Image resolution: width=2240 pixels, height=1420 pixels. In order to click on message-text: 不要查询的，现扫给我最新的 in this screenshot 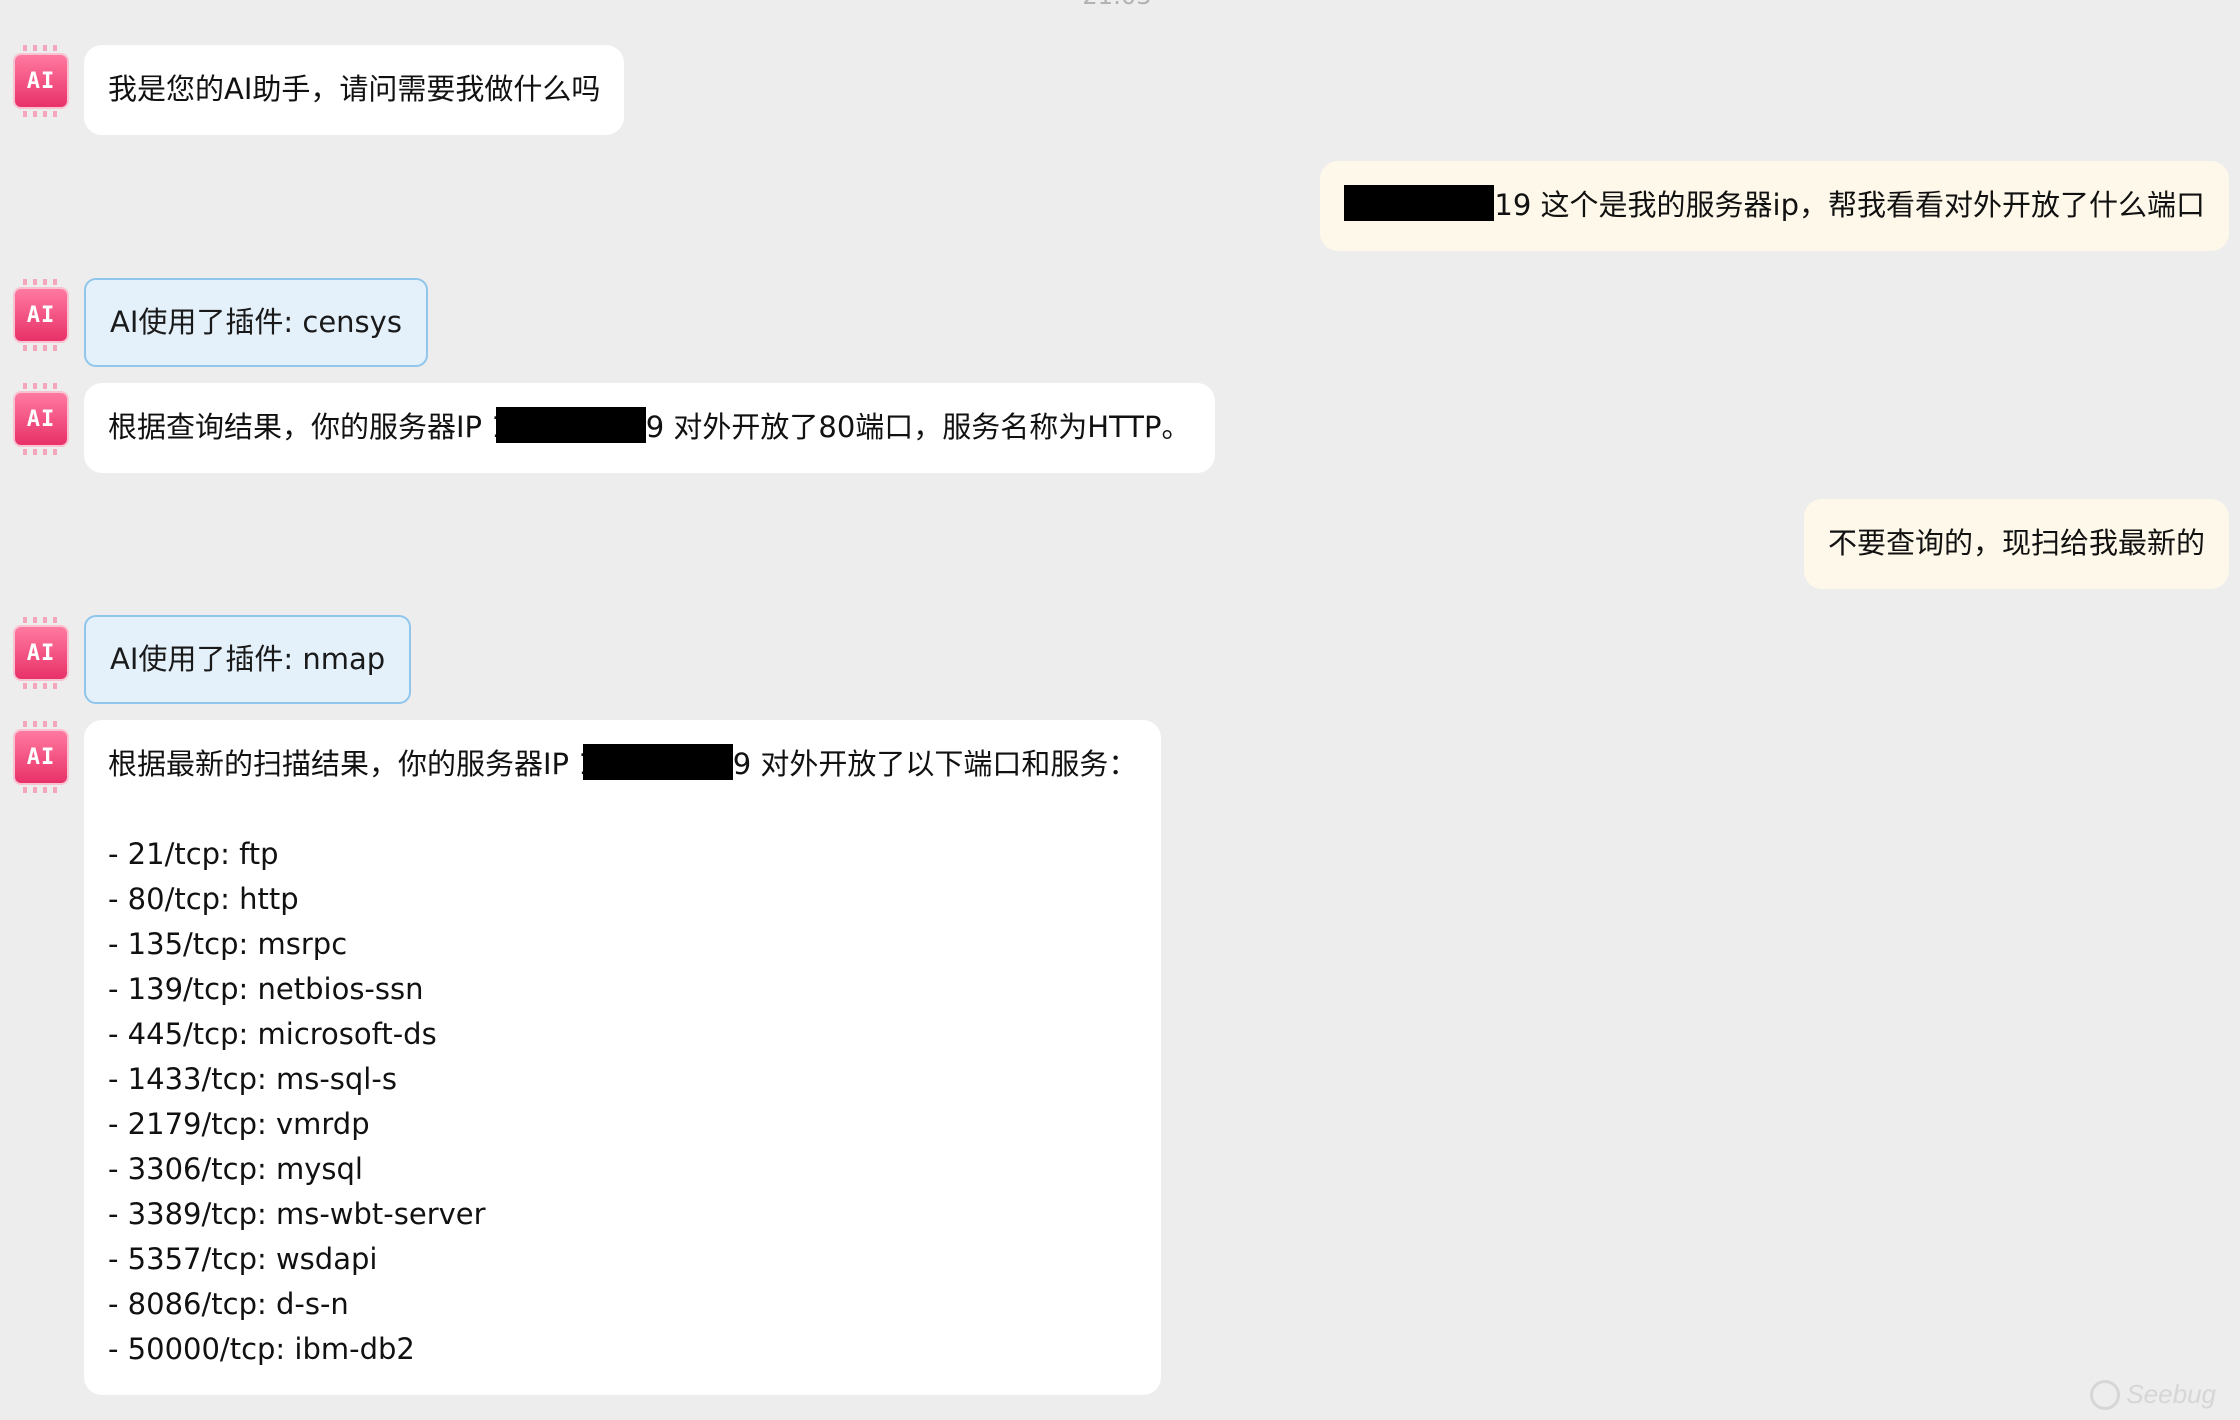, I will do `click(2016, 543)`.